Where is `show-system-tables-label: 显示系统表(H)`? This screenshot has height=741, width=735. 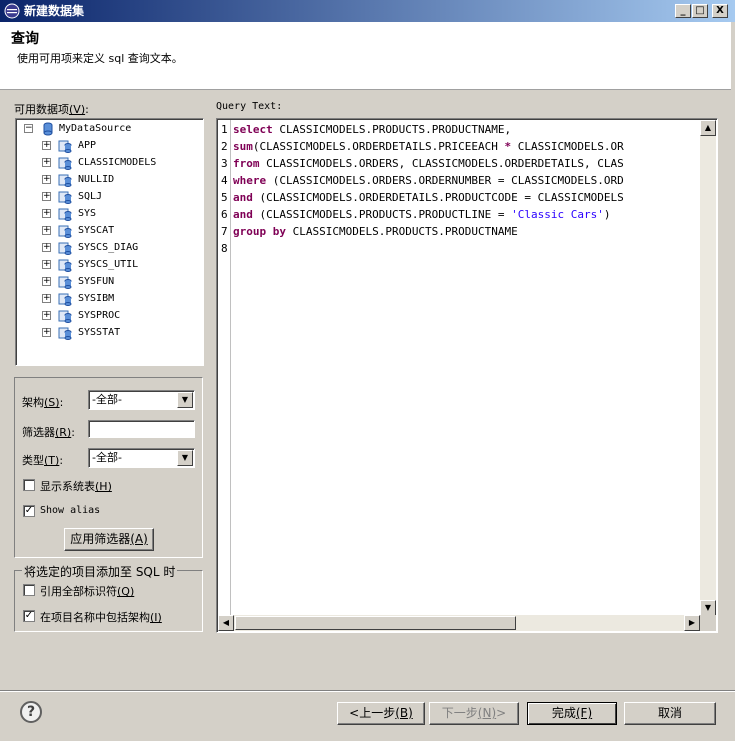
show-system-tables-label: 显示系统表(H) is located at coordinates (76, 486).